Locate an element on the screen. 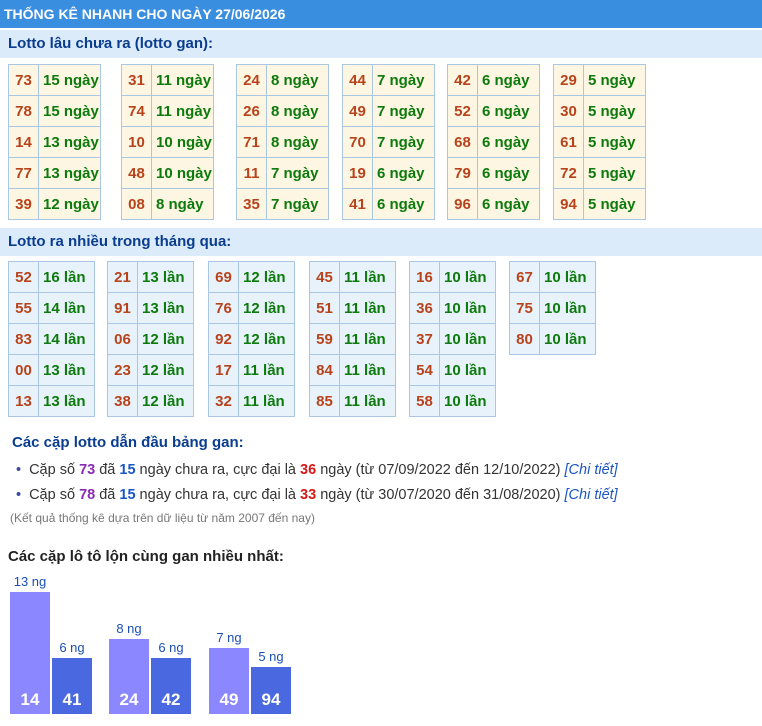 This screenshot has height=726, width=762. lotto-count: 10 lần is located at coordinates (567, 308).